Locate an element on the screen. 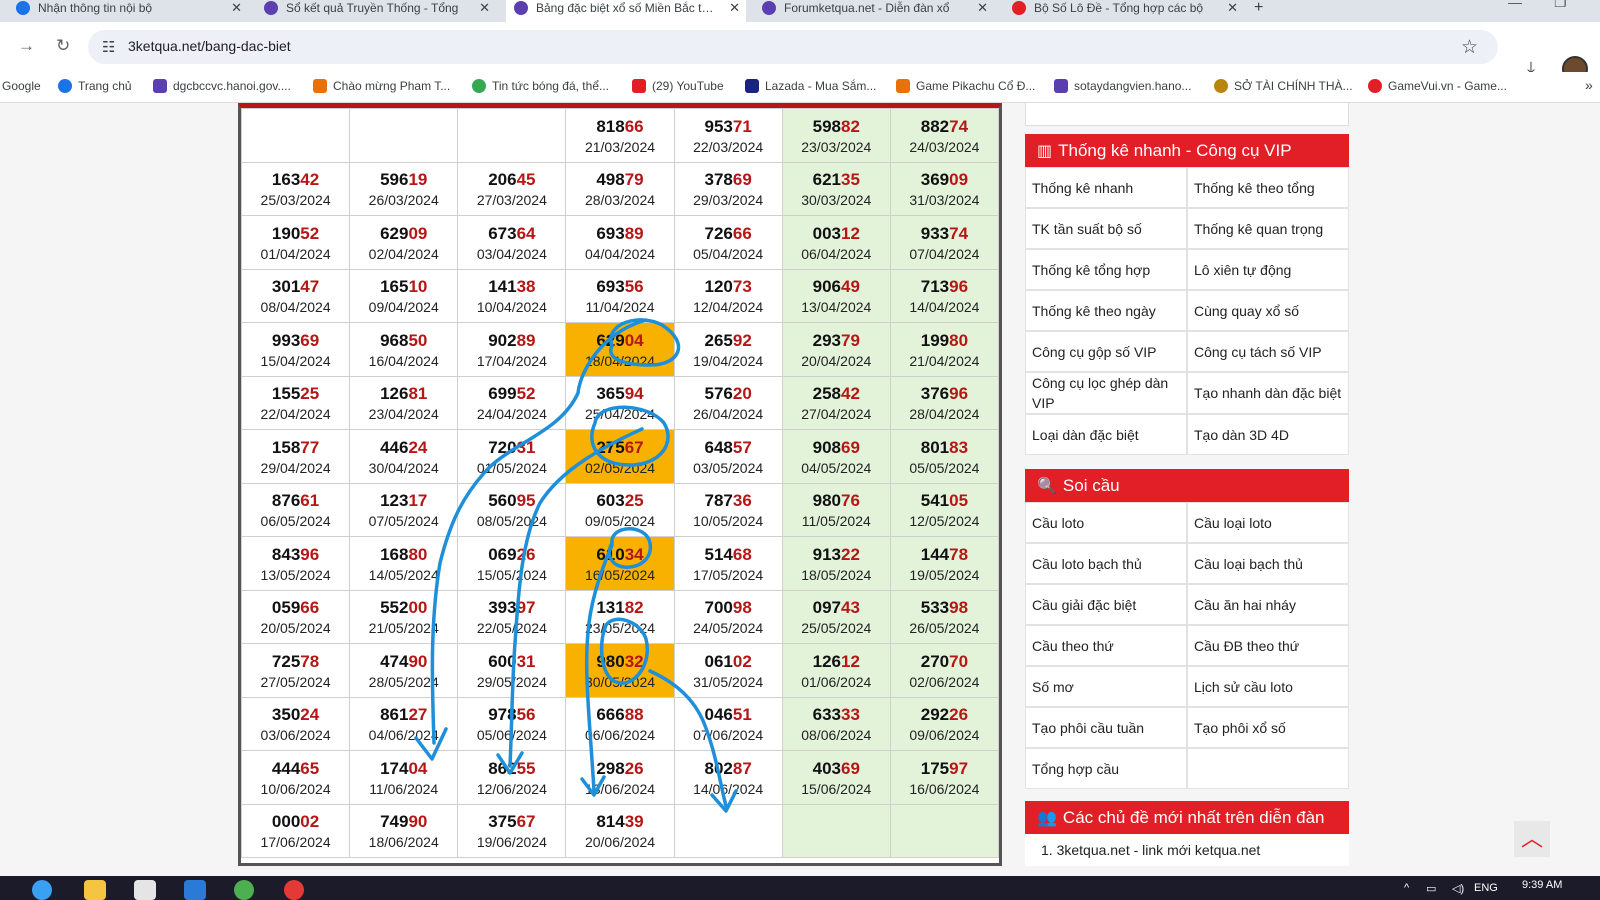 Image resolution: width=1600 pixels, height=900 pixels. sidebar-link: Cầu ăn hai nháy is located at coordinates (1268, 604).